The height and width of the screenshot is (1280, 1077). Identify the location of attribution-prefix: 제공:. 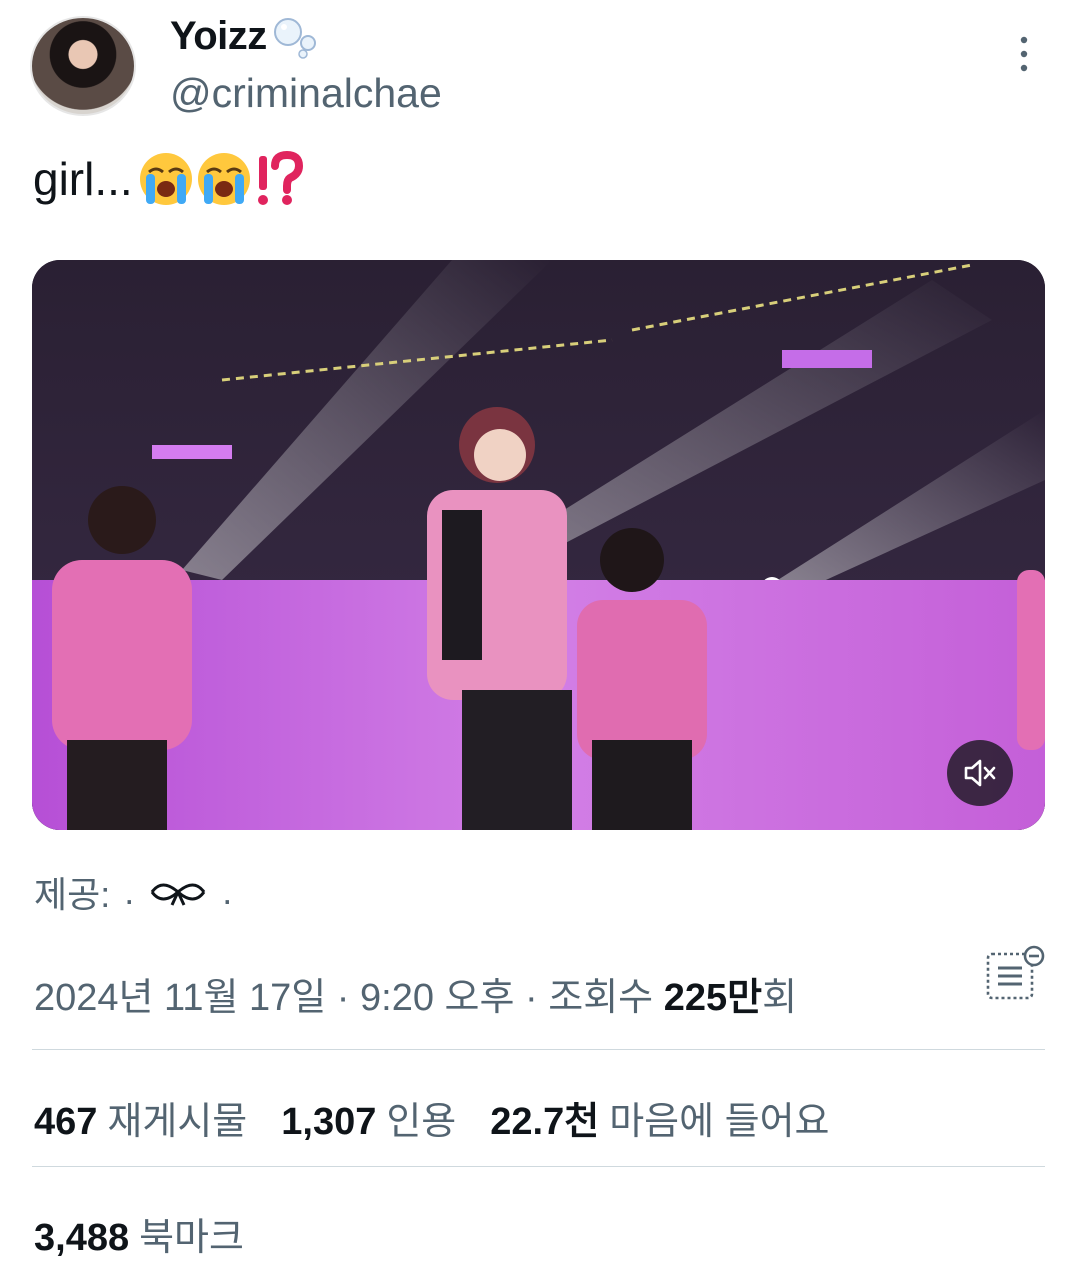
(72, 894).